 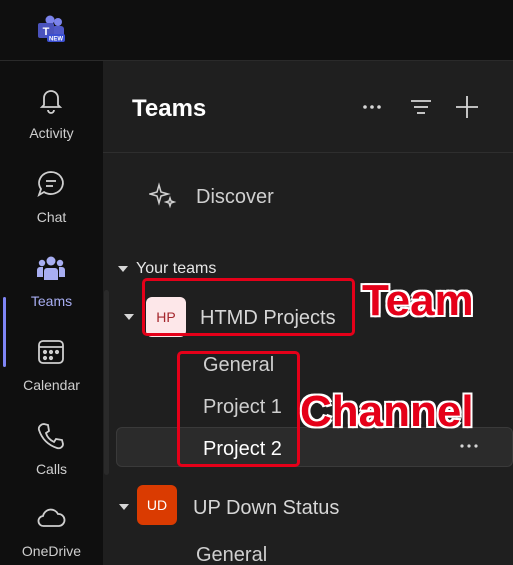 I want to click on rail-label-chat: Chat, so click(x=51, y=217).